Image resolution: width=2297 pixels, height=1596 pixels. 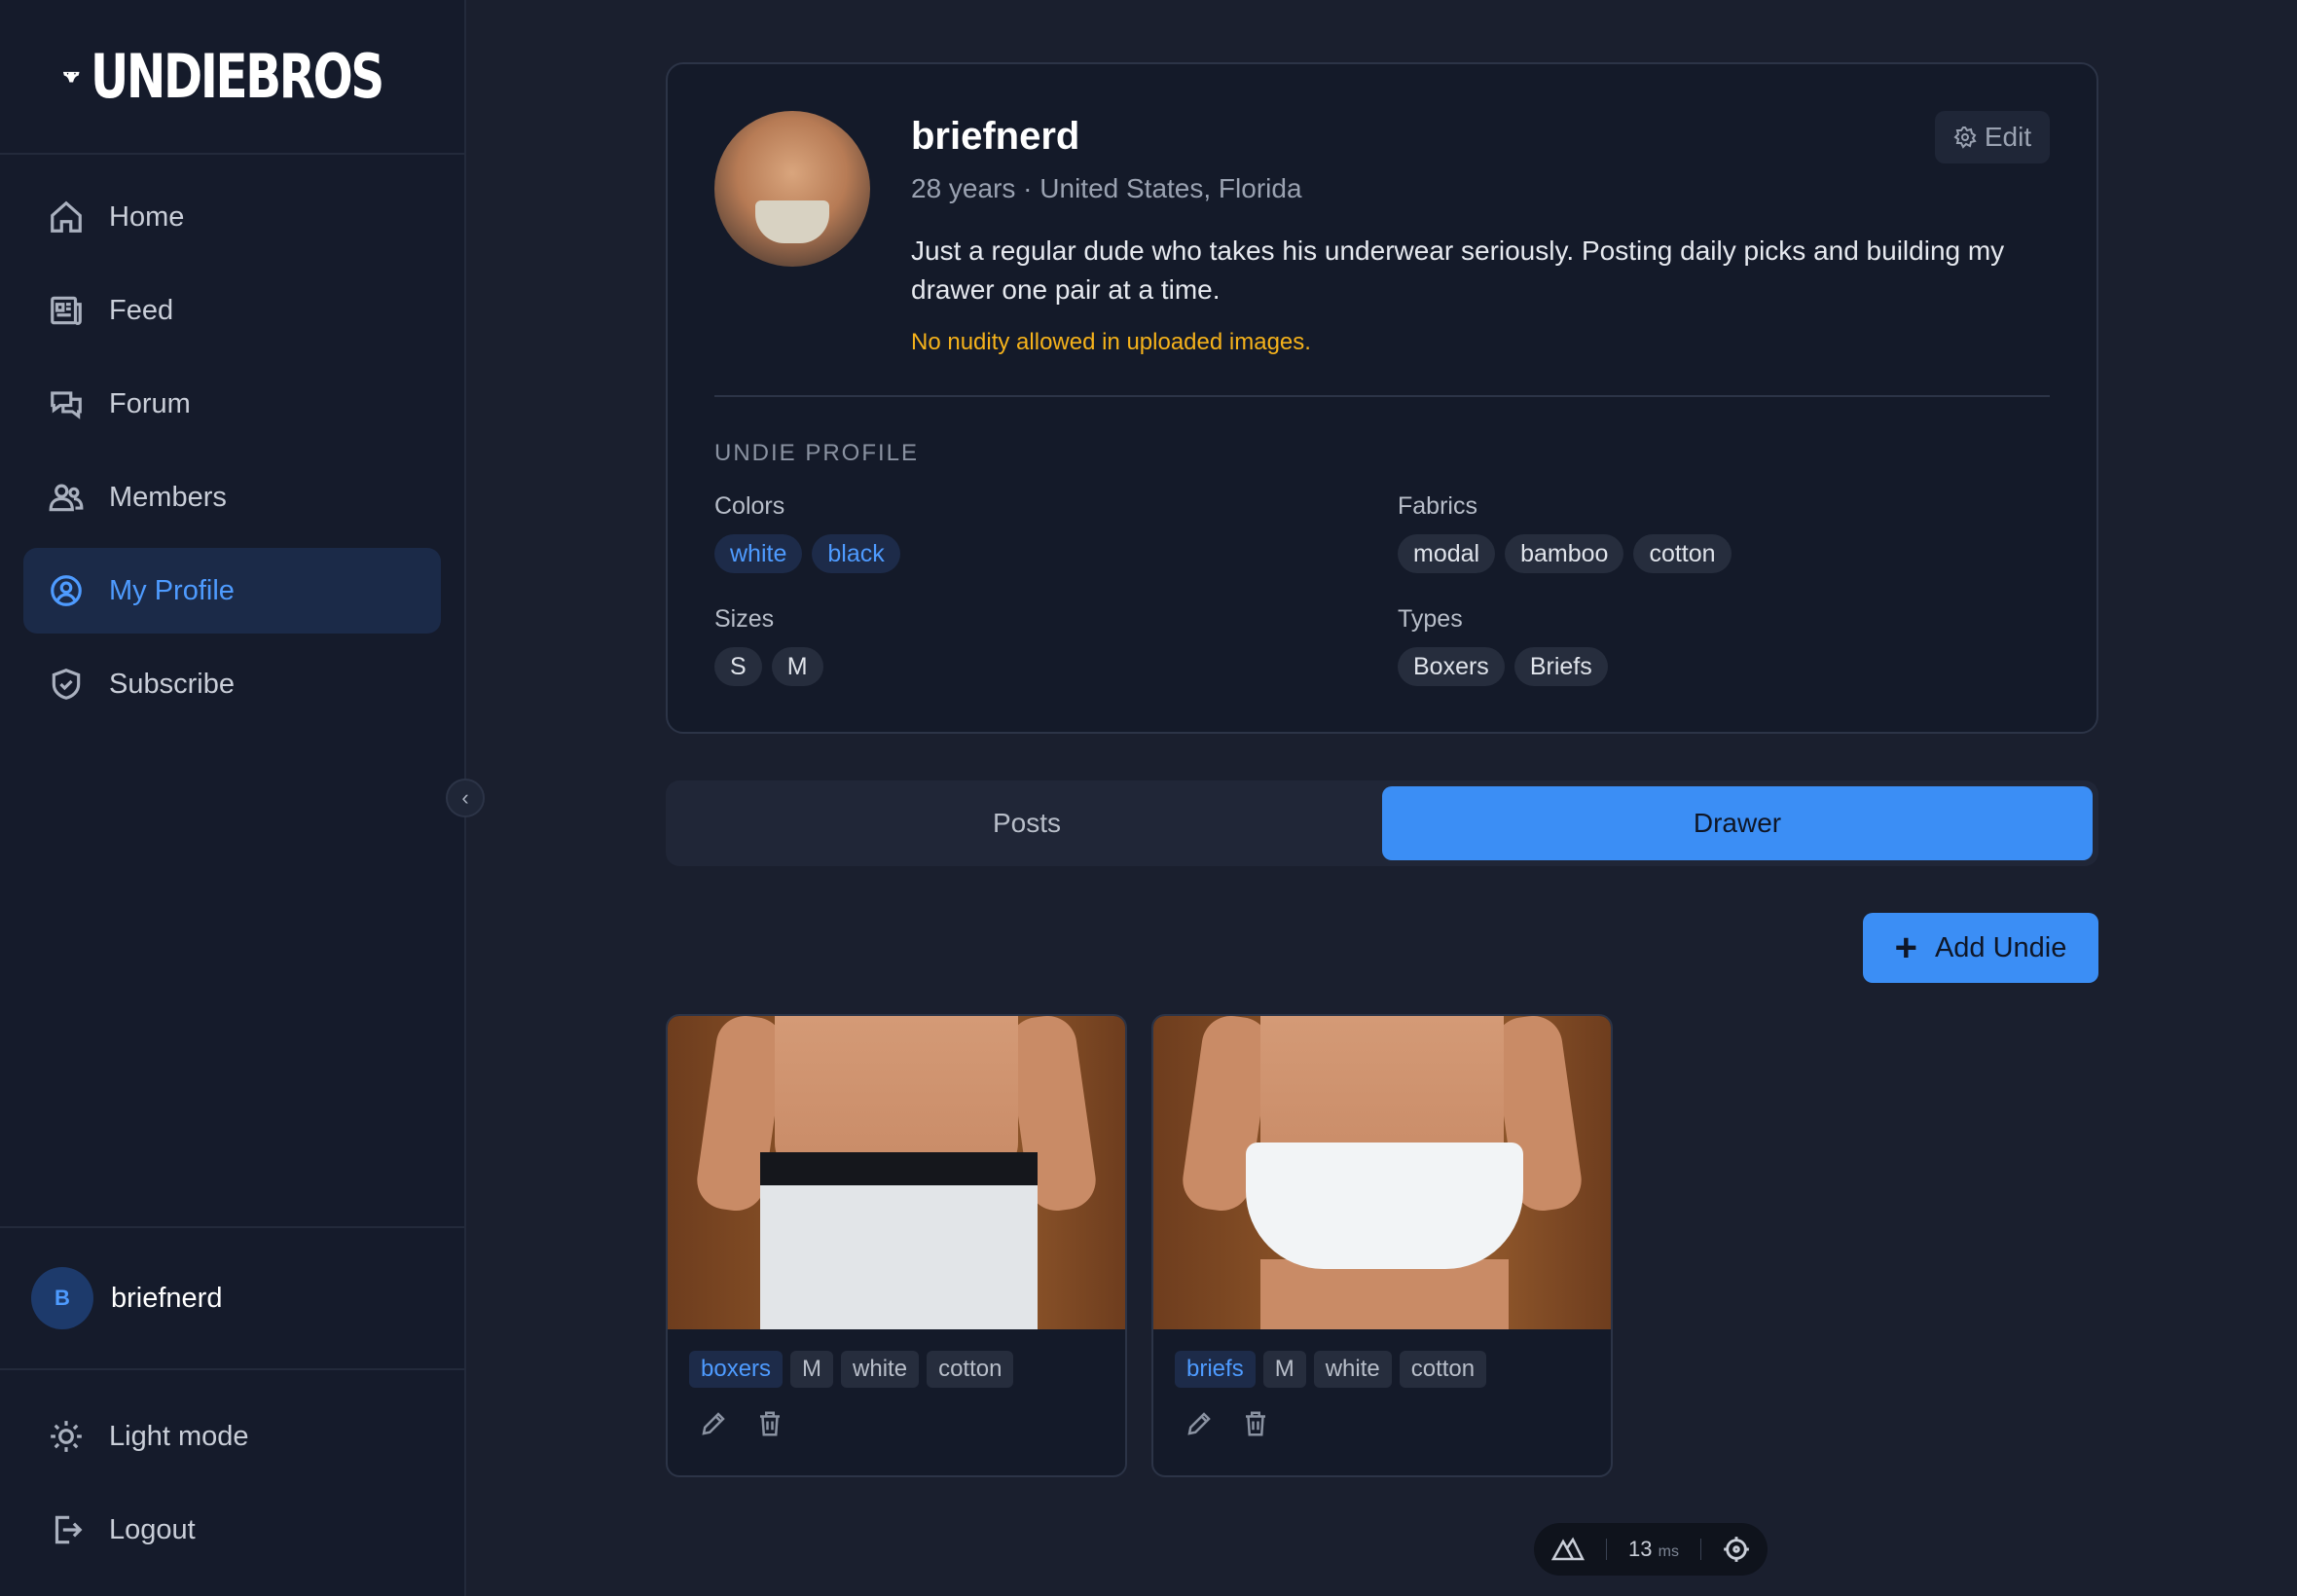 What do you see at coordinates (1503, 645) in the screenshot?
I see `types-field: Types Boxers Briefs` at bounding box center [1503, 645].